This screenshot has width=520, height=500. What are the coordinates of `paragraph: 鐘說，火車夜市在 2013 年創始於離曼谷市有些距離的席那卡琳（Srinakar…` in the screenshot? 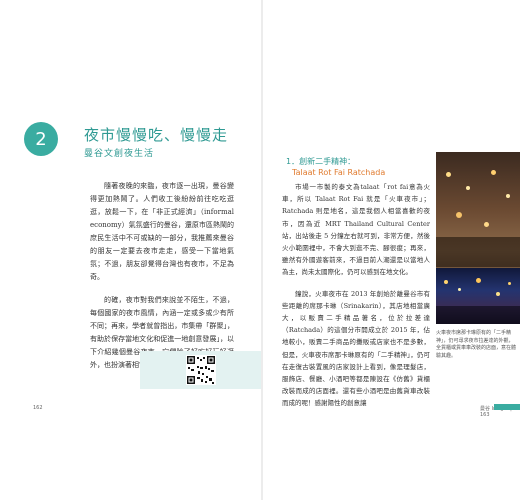 It's located at (356, 348).